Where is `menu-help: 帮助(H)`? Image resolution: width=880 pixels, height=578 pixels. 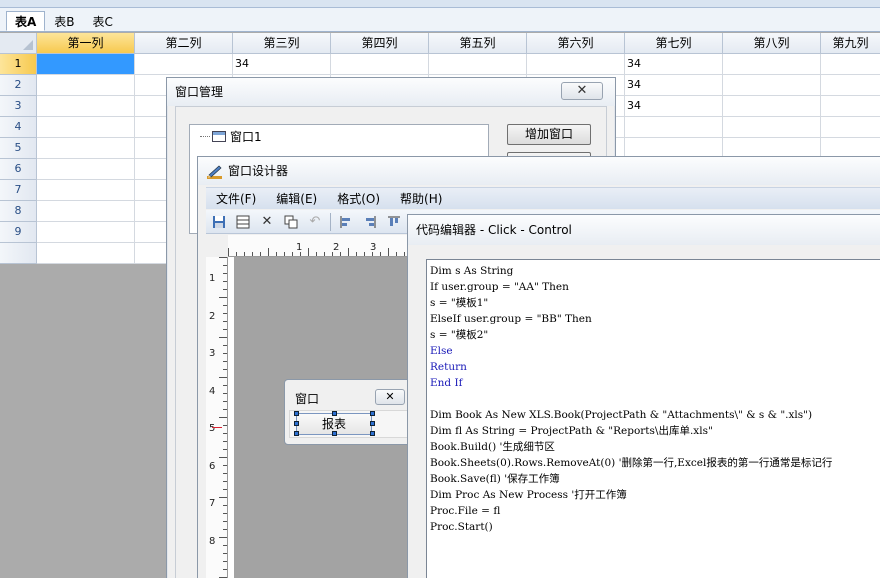
menu-help: 帮助(H) is located at coordinates (421, 198).